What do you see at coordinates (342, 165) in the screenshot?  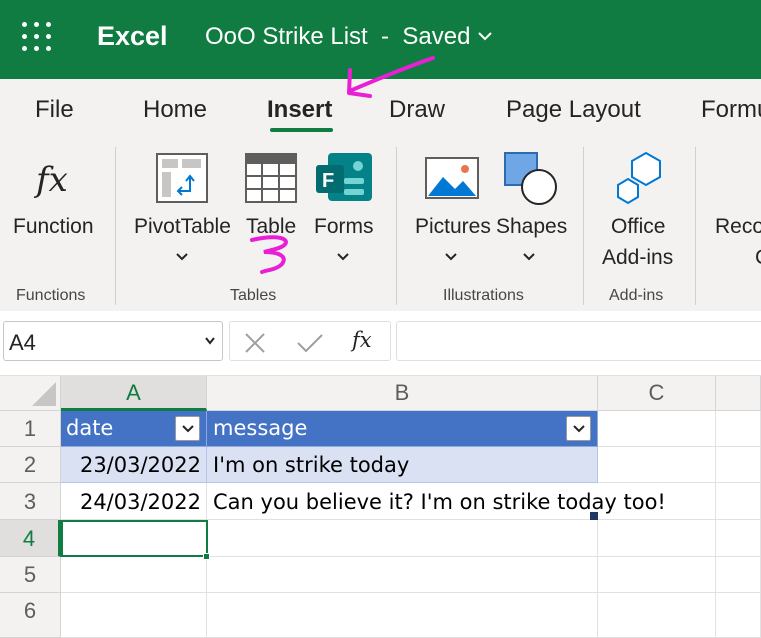 I see `annotation-overlay` at bounding box center [342, 165].